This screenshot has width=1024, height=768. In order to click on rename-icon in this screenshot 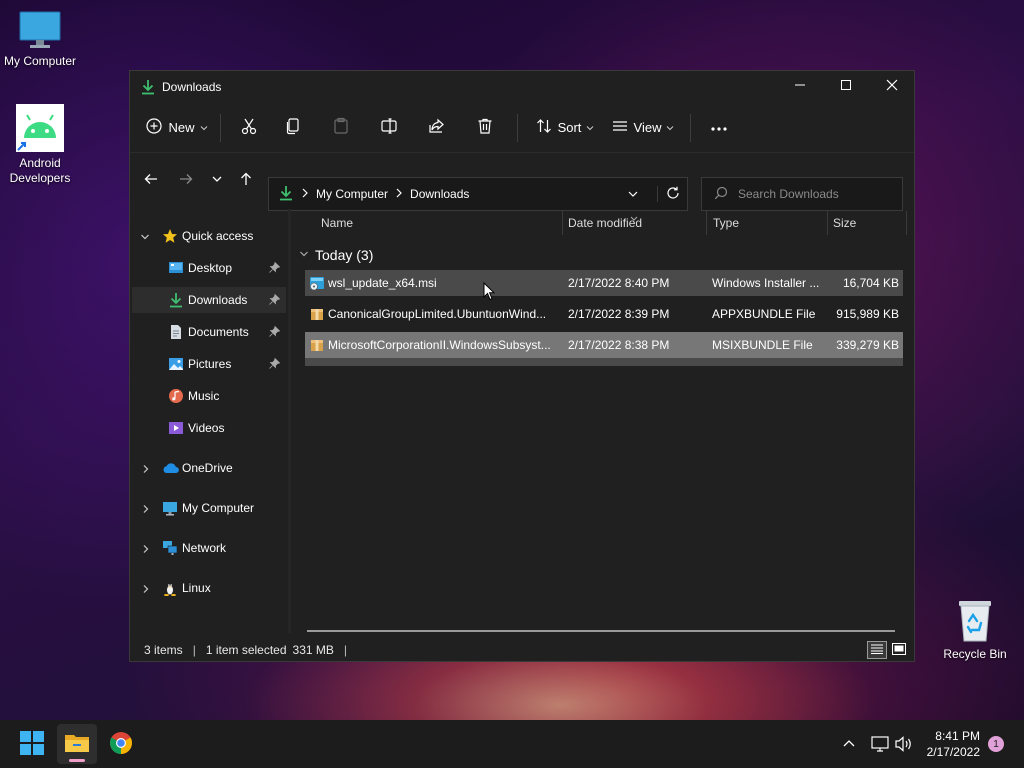, I will do `click(389, 127)`.